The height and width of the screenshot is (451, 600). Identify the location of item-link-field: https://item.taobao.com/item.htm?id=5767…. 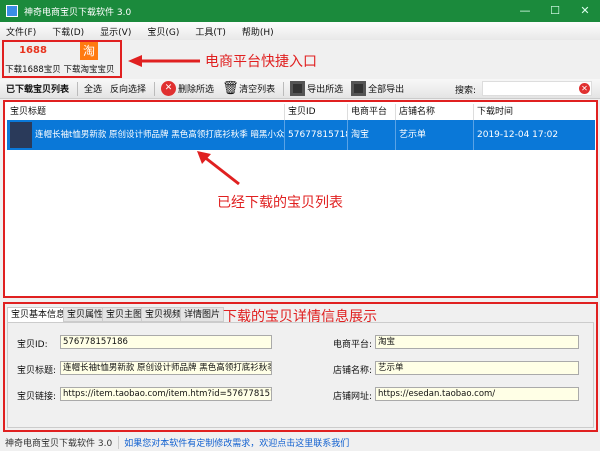
(166, 394).